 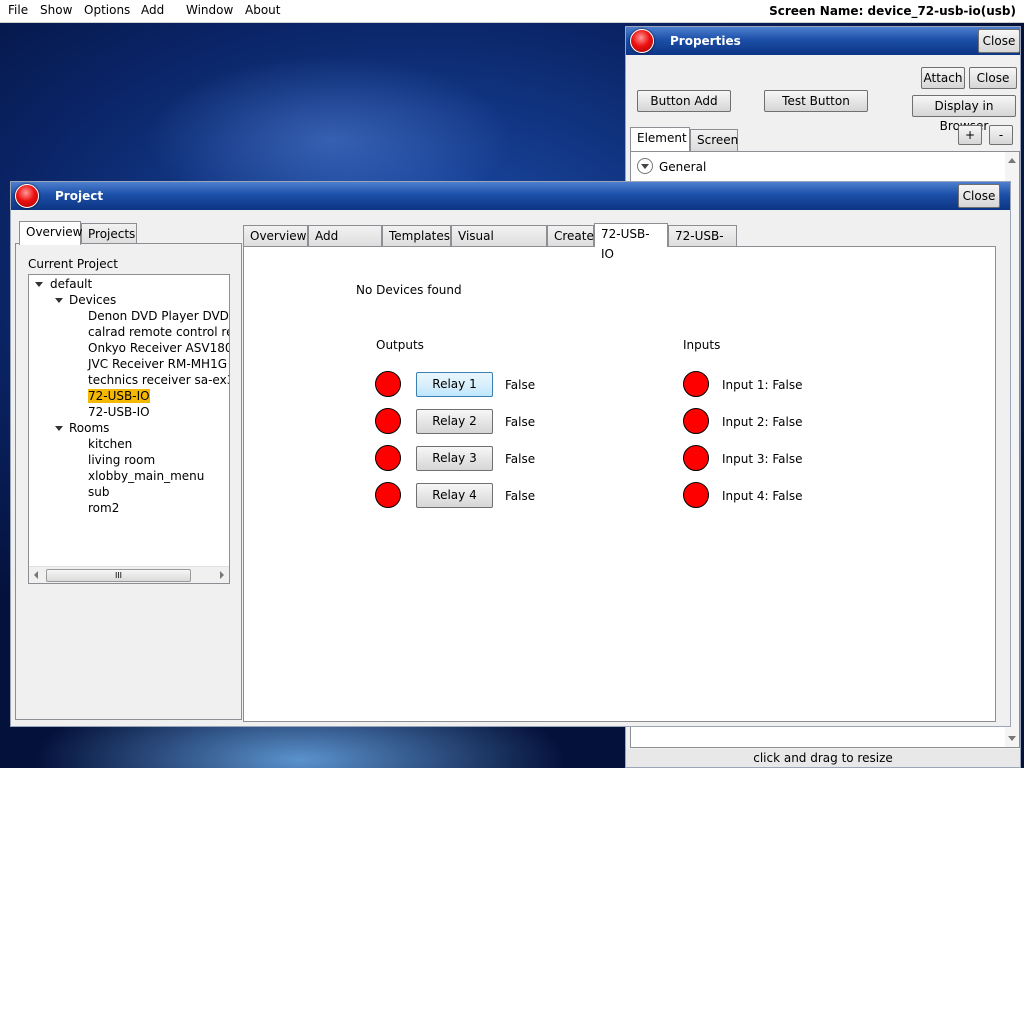 I want to click on relay-3-state: False, so click(x=520, y=459).